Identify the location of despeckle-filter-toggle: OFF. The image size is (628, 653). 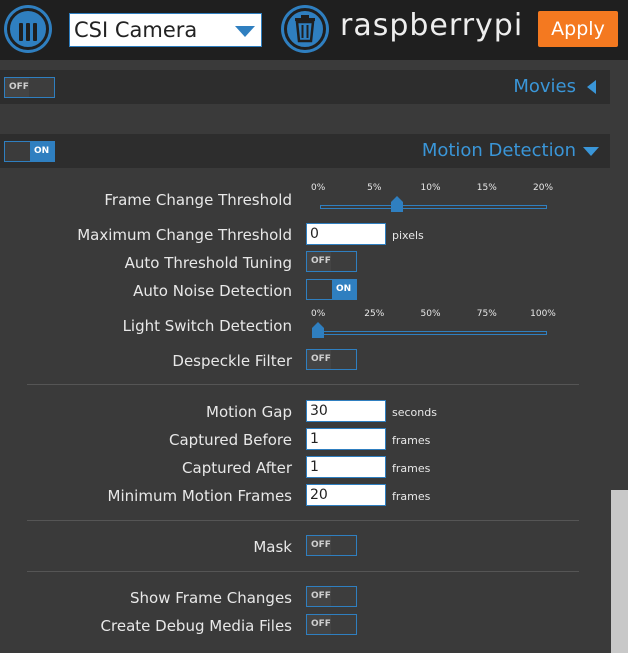
(331, 359).